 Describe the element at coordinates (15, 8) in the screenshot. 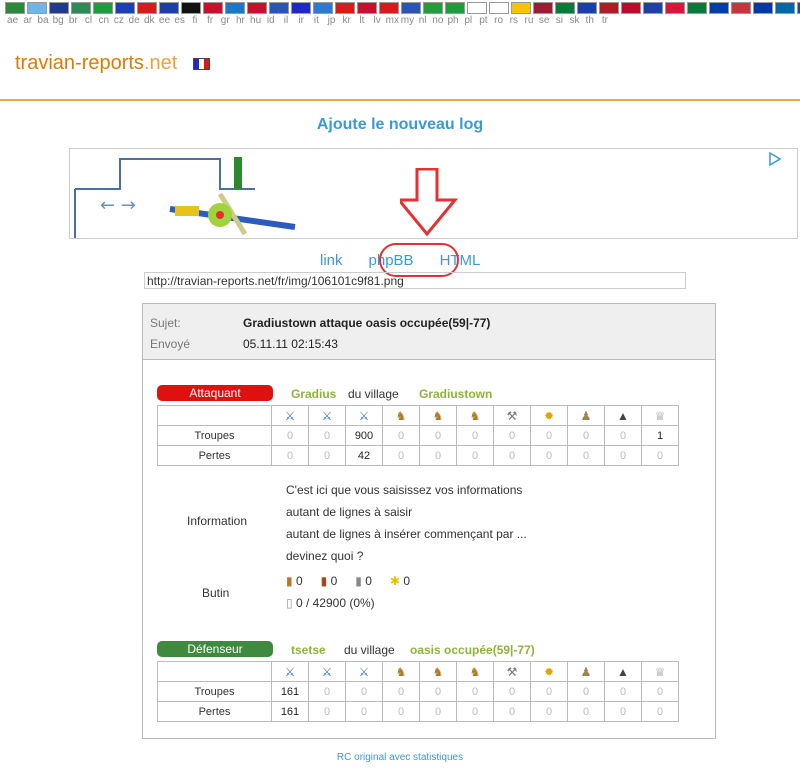

I see `flag-ae-icon` at that location.